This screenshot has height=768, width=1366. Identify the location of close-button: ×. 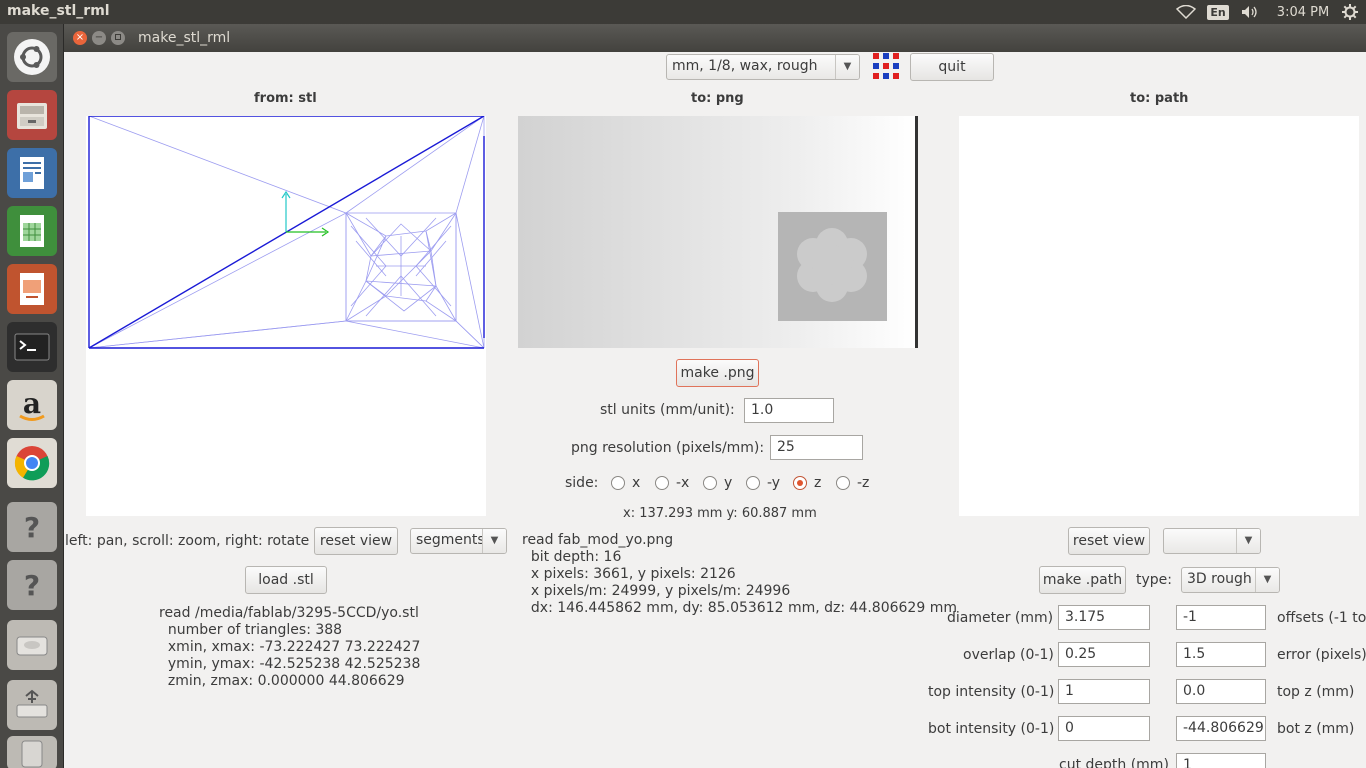
(80, 38).